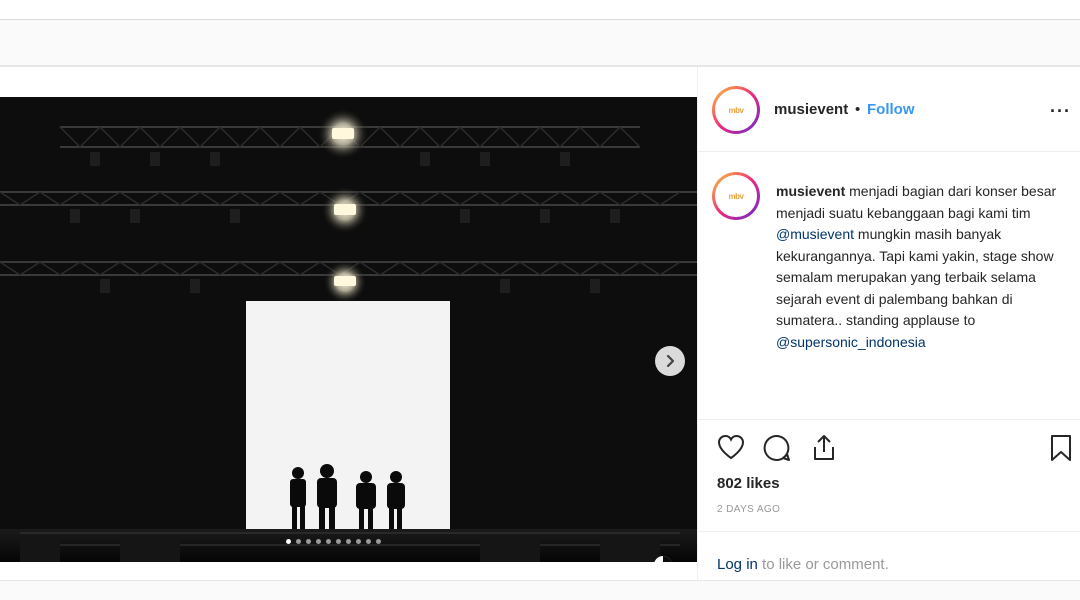  I want to click on login-prompt-text: to like or comment., so click(823, 564).